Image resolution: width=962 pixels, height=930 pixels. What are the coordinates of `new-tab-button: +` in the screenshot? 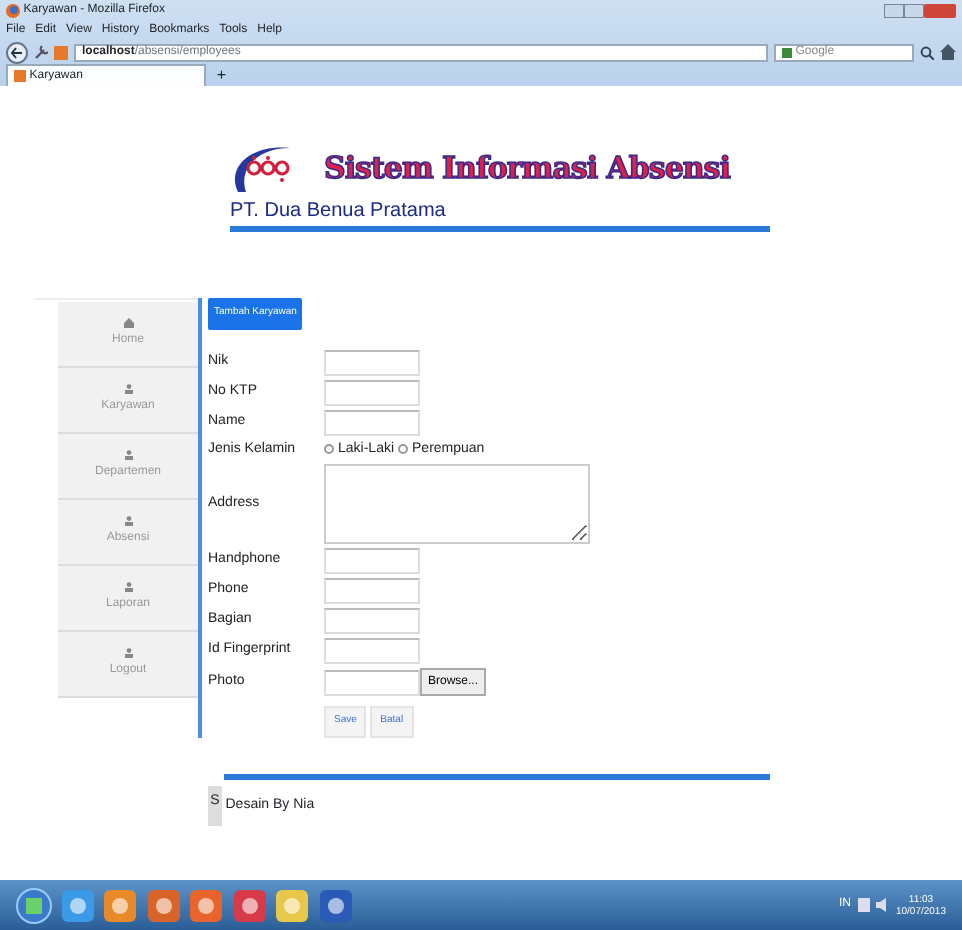 It's located at (221, 76).